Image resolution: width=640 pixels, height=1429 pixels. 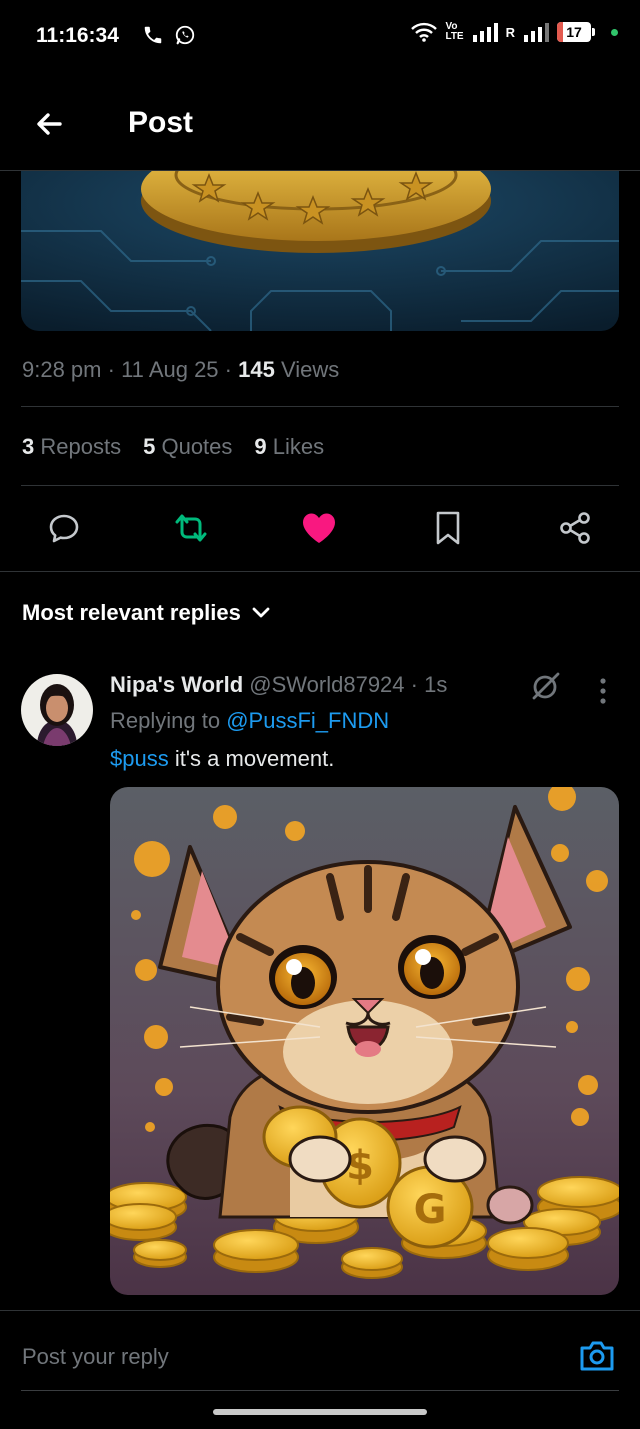 I want to click on battery-icon: 17, so click(x=576, y=32).